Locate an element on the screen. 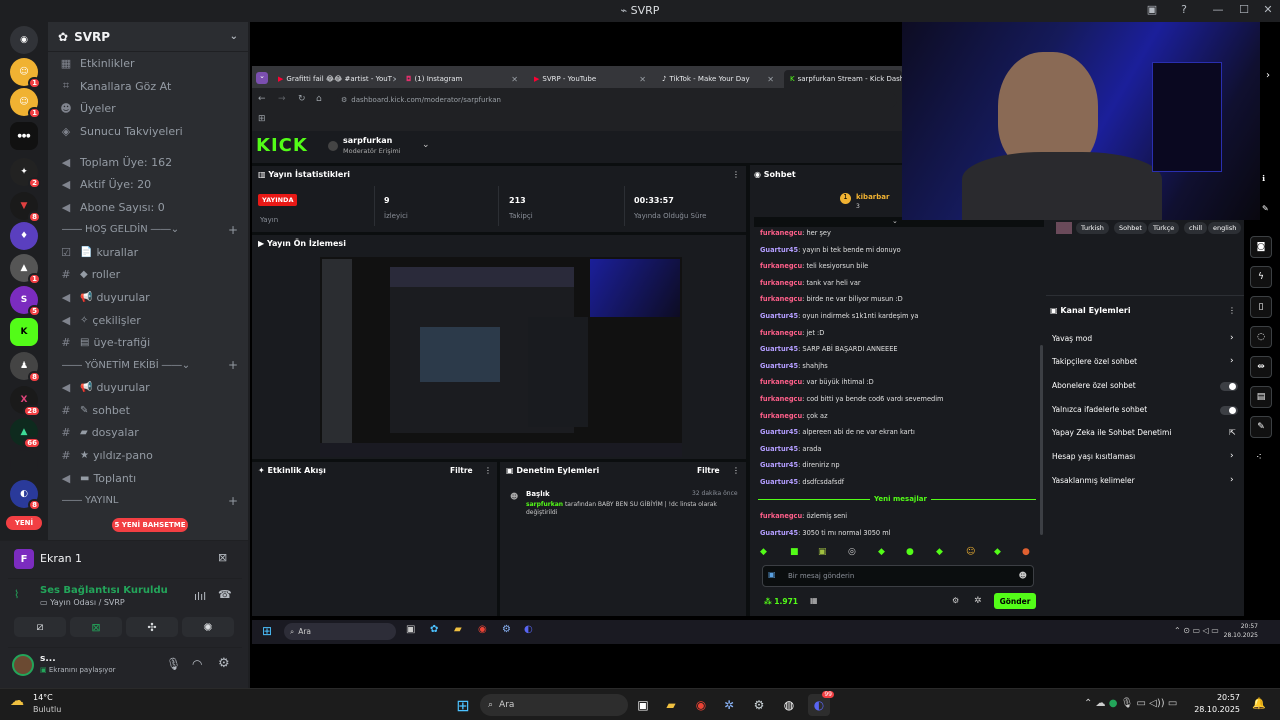 This screenshot has width=1280, height=720. tray-icons: ⌃ ⊙ ▭ ◁ ▭ is located at coordinates (1196, 630).